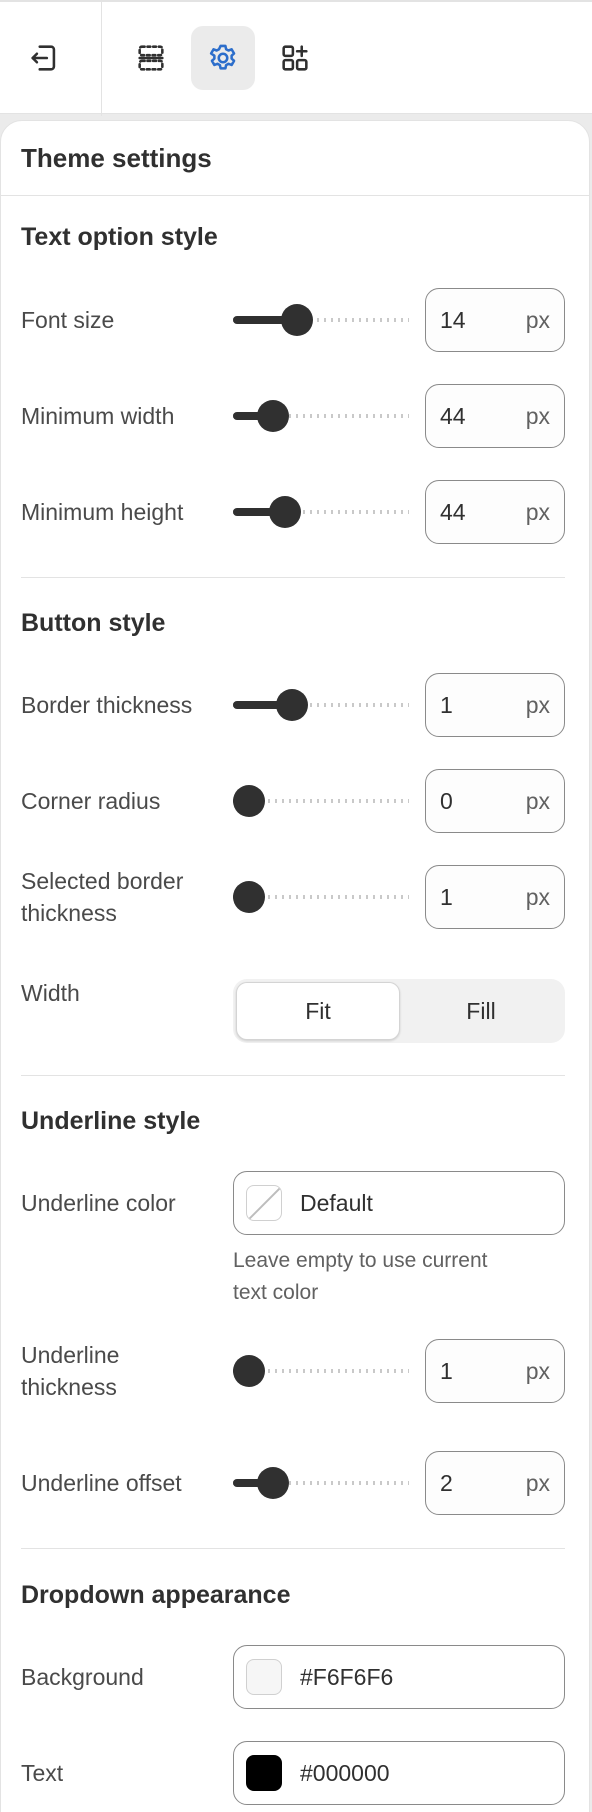  What do you see at coordinates (453, 415) in the screenshot?
I see `min-width-value: 44` at bounding box center [453, 415].